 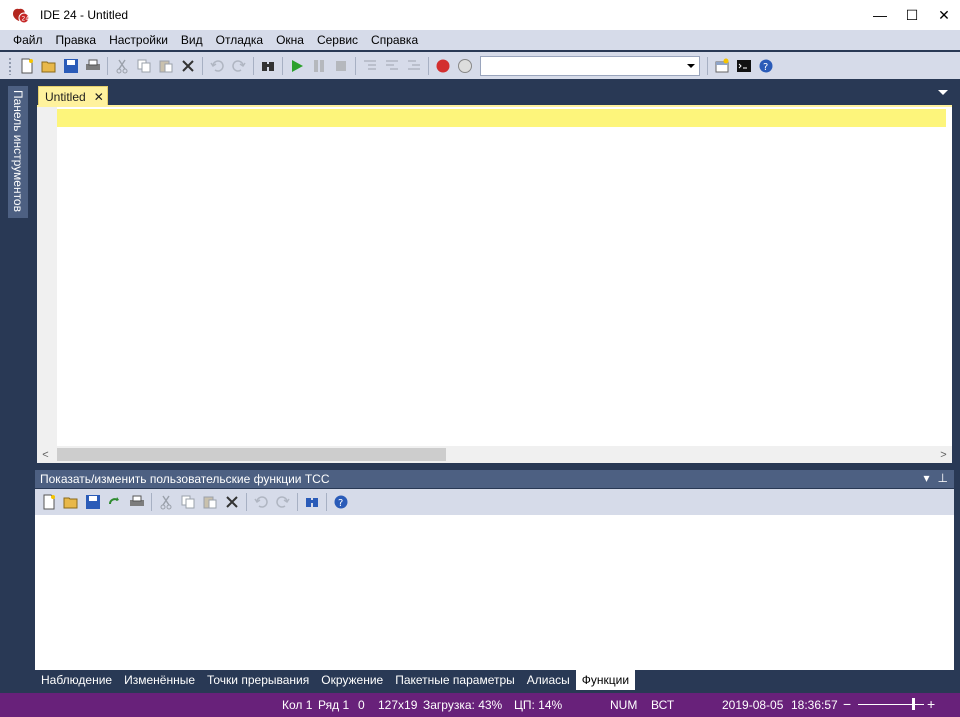 I want to click on toolbar-combobox, so click(x=590, y=65).